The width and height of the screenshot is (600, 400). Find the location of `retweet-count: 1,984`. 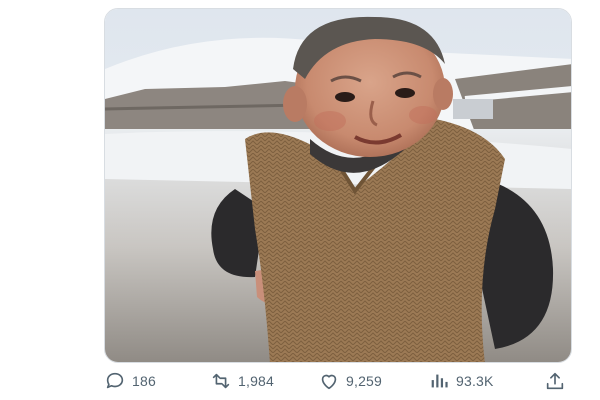

retweet-count: 1,984 is located at coordinates (256, 381).